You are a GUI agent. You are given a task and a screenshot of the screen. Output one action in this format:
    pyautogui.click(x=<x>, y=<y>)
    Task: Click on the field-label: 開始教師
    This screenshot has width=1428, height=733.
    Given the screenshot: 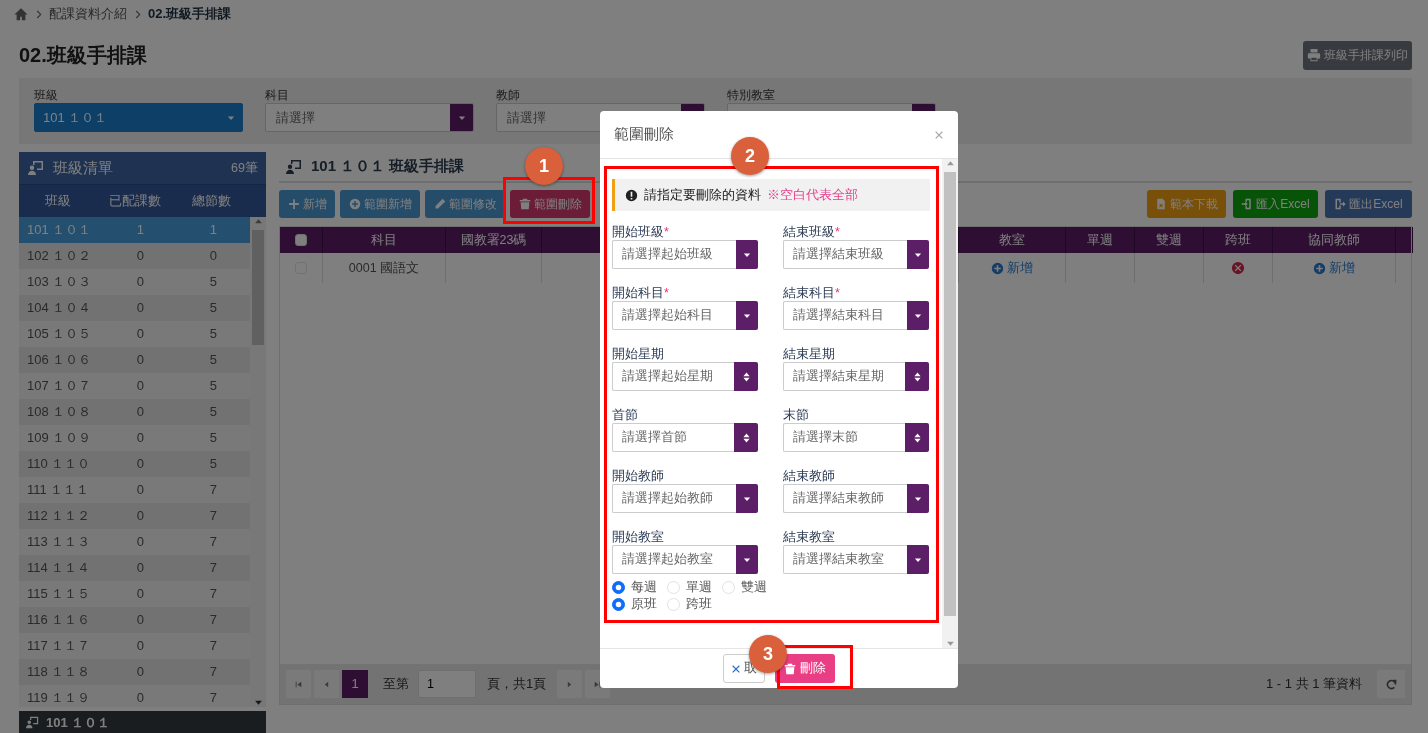 What is the action you would take?
    pyautogui.click(x=638, y=476)
    